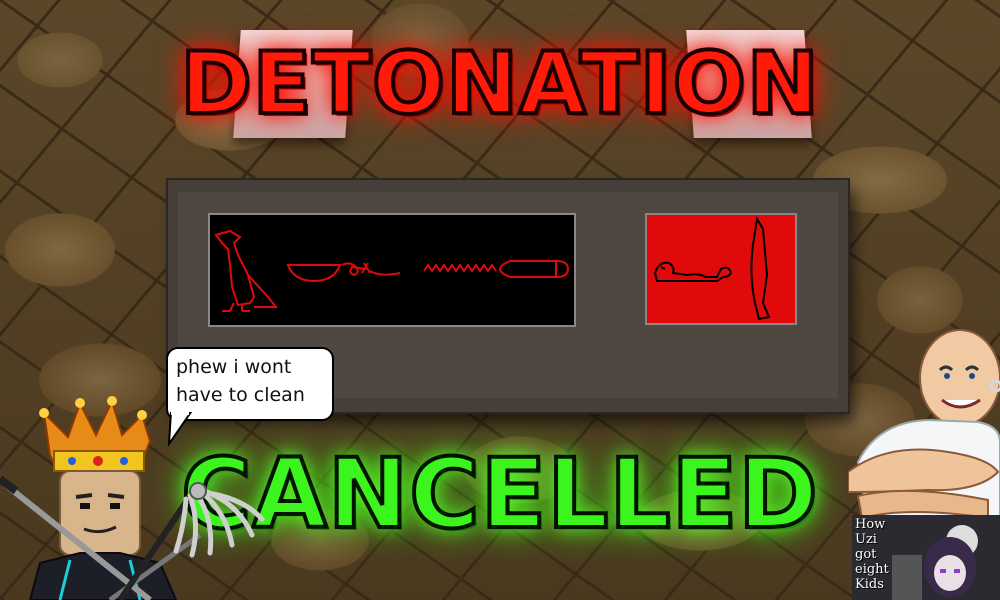 The width and height of the screenshot is (1000, 600). I want to click on hieroglyph-row-svg, so click(392, 270).